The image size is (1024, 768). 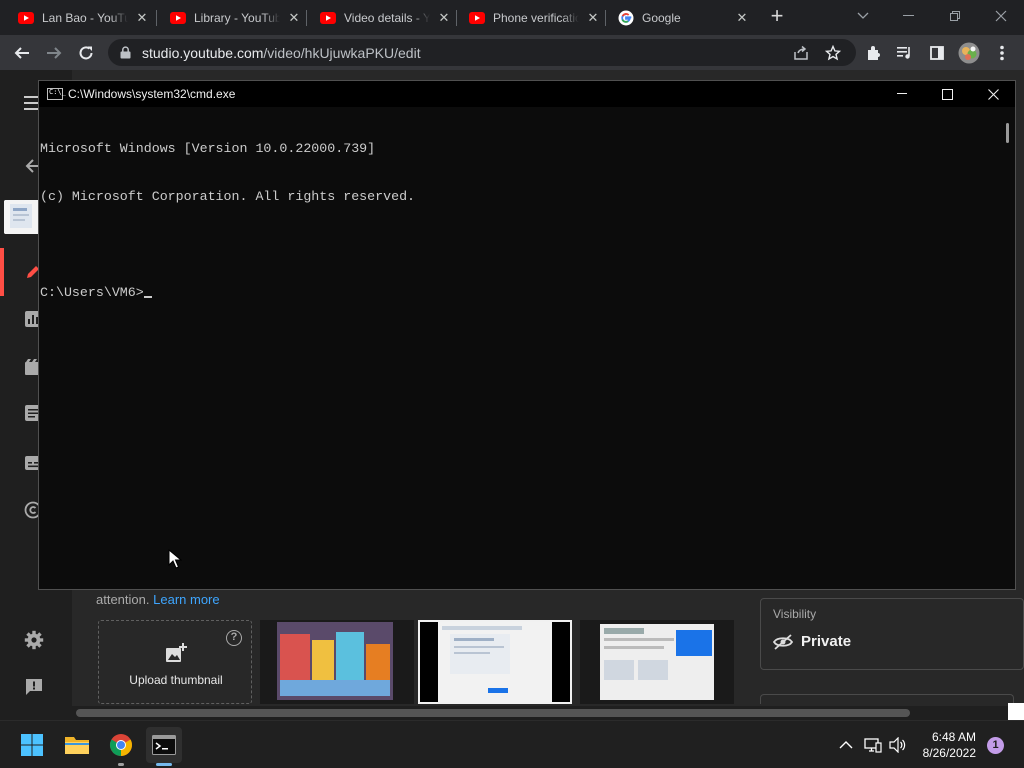 I want to click on help-icon: ?, so click(x=234, y=638).